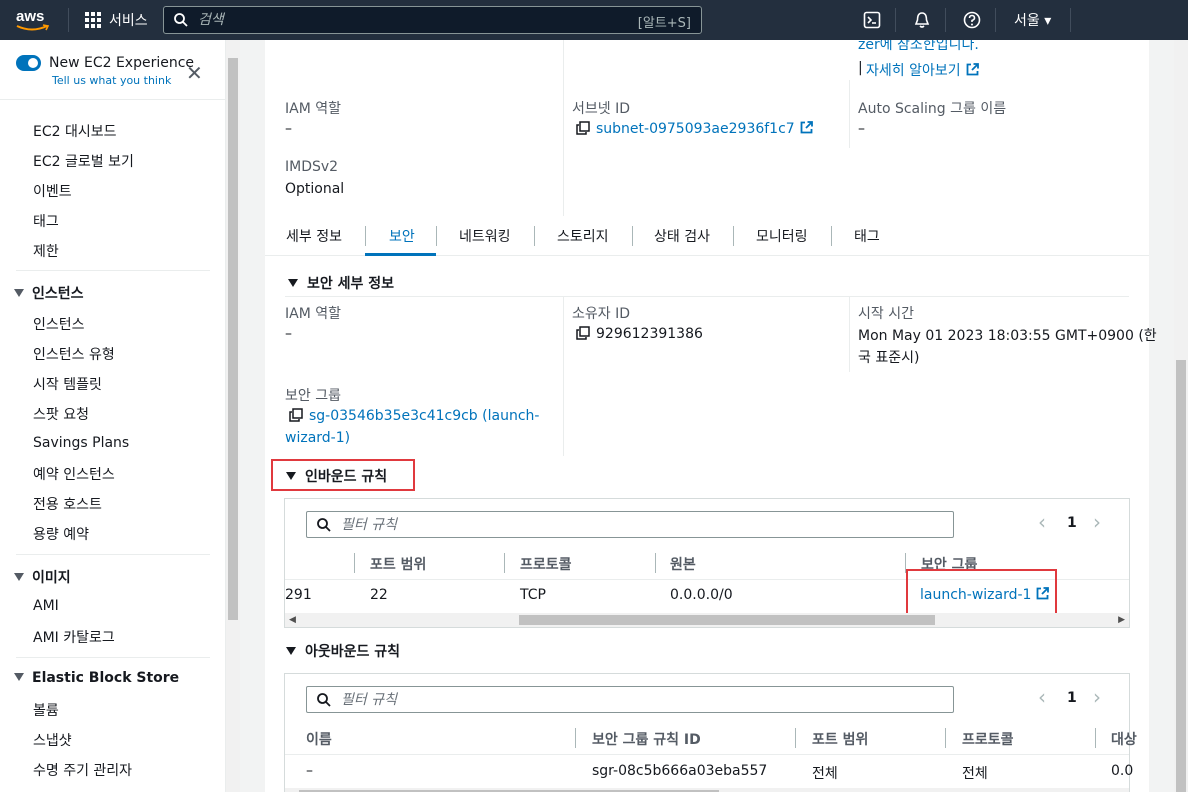 Image resolution: width=1188 pixels, height=792 pixels. What do you see at coordinates (74, 354) in the screenshot?
I see `sidebar-item-instance-types: 인스턴스 유형` at bounding box center [74, 354].